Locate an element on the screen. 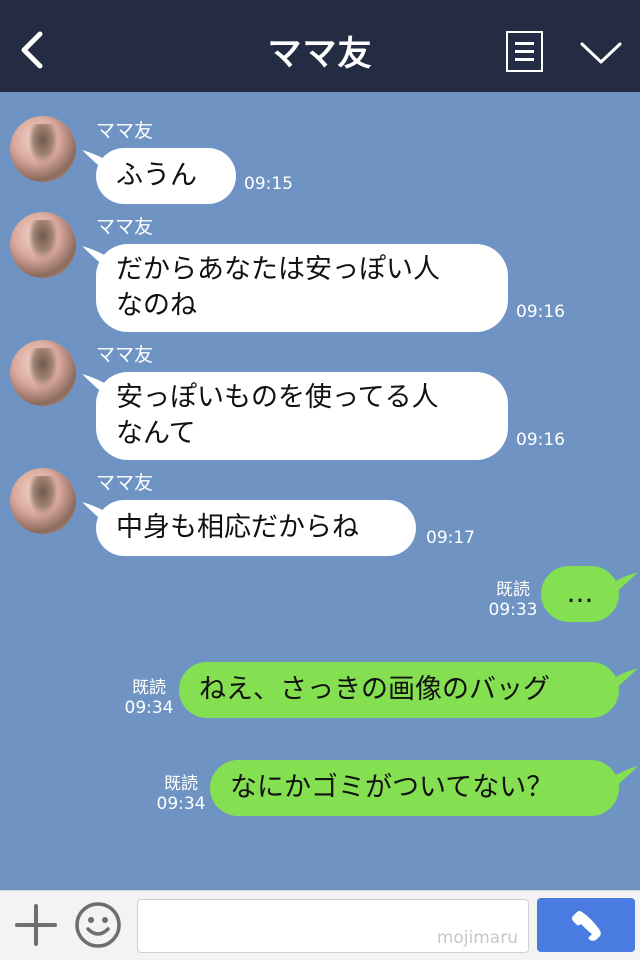 The height and width of the screenshot is (960, 640). call-button is located at coordinates (586, 925).